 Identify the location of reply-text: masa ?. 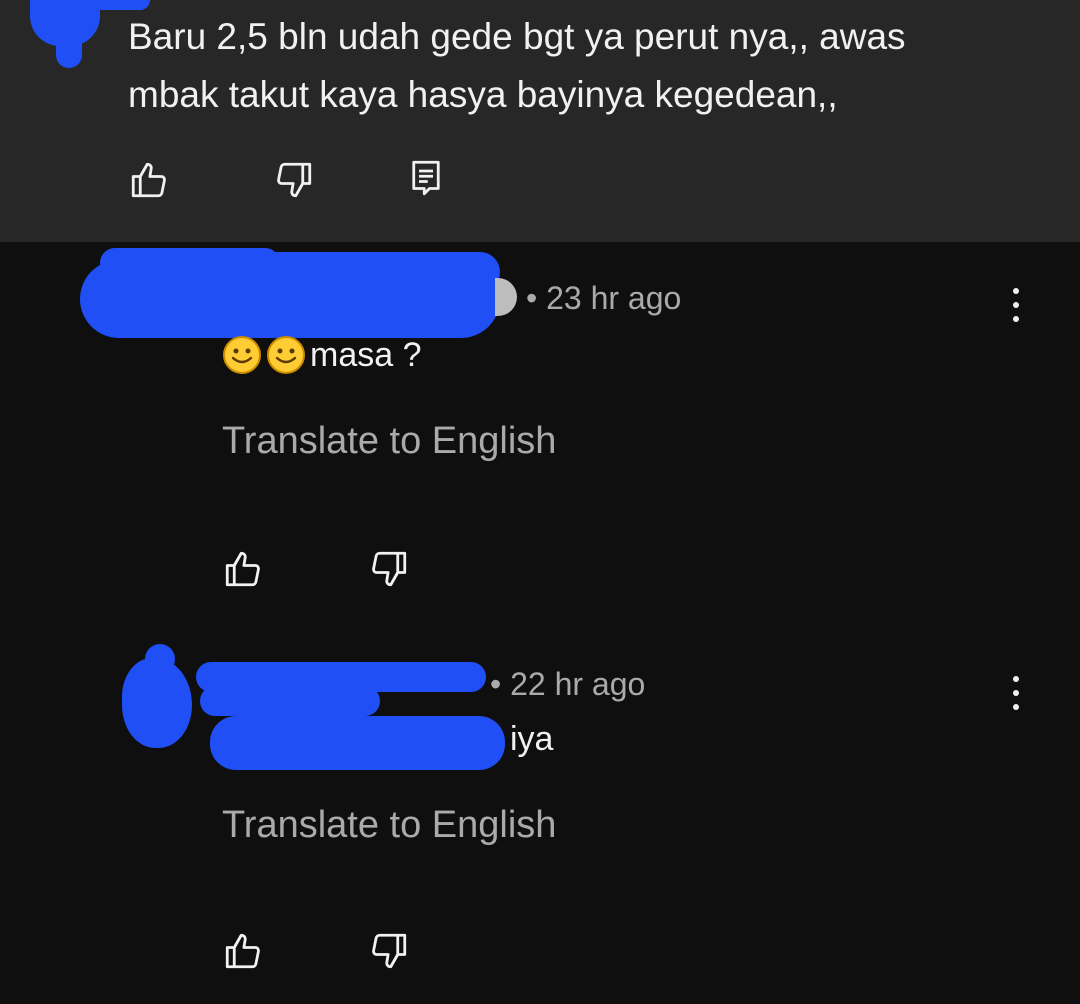
(322, 355).